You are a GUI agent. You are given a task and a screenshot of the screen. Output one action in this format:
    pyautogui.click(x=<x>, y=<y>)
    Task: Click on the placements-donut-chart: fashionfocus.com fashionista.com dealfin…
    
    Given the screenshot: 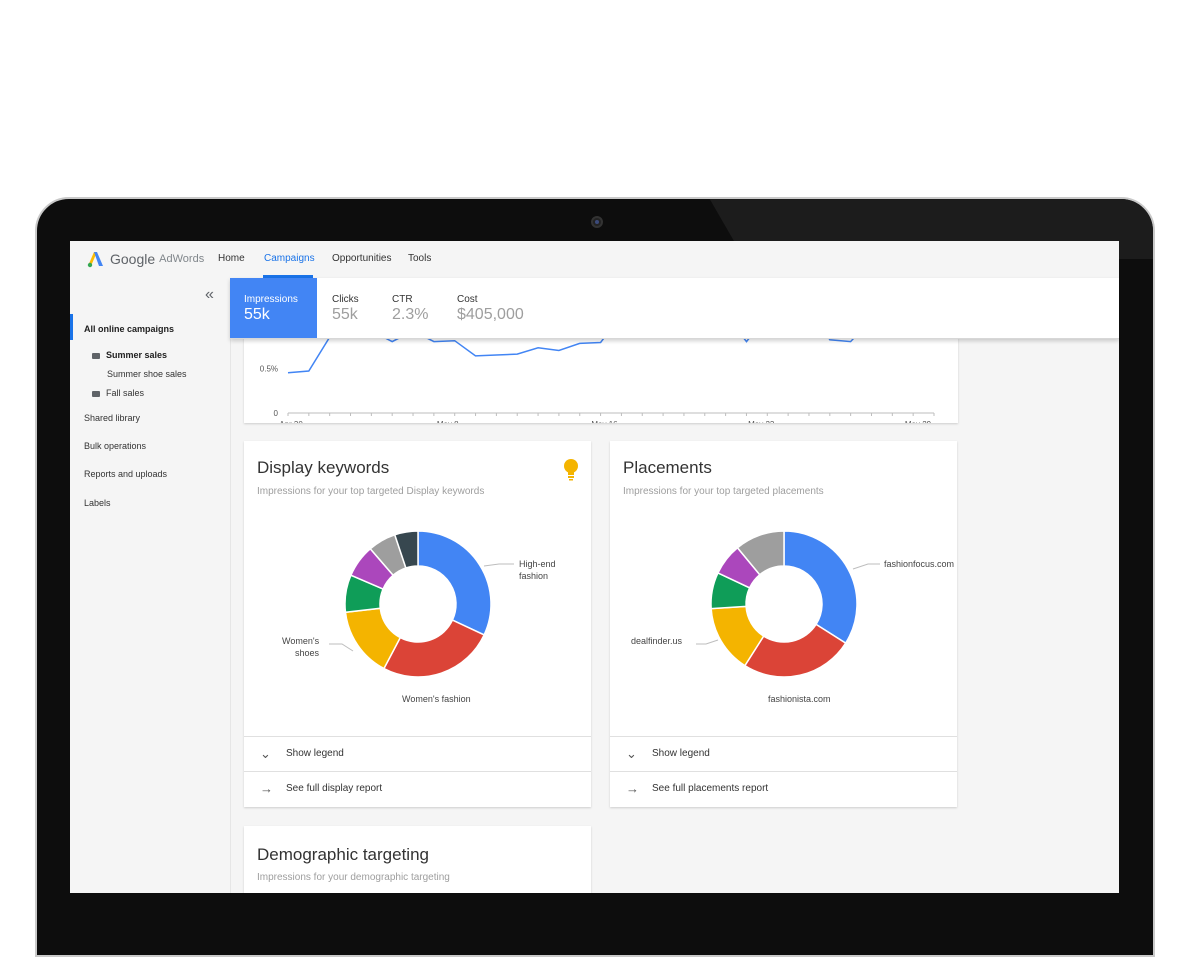 What is the action you would take?
    pyautogui.click(x=792, y=617)
    